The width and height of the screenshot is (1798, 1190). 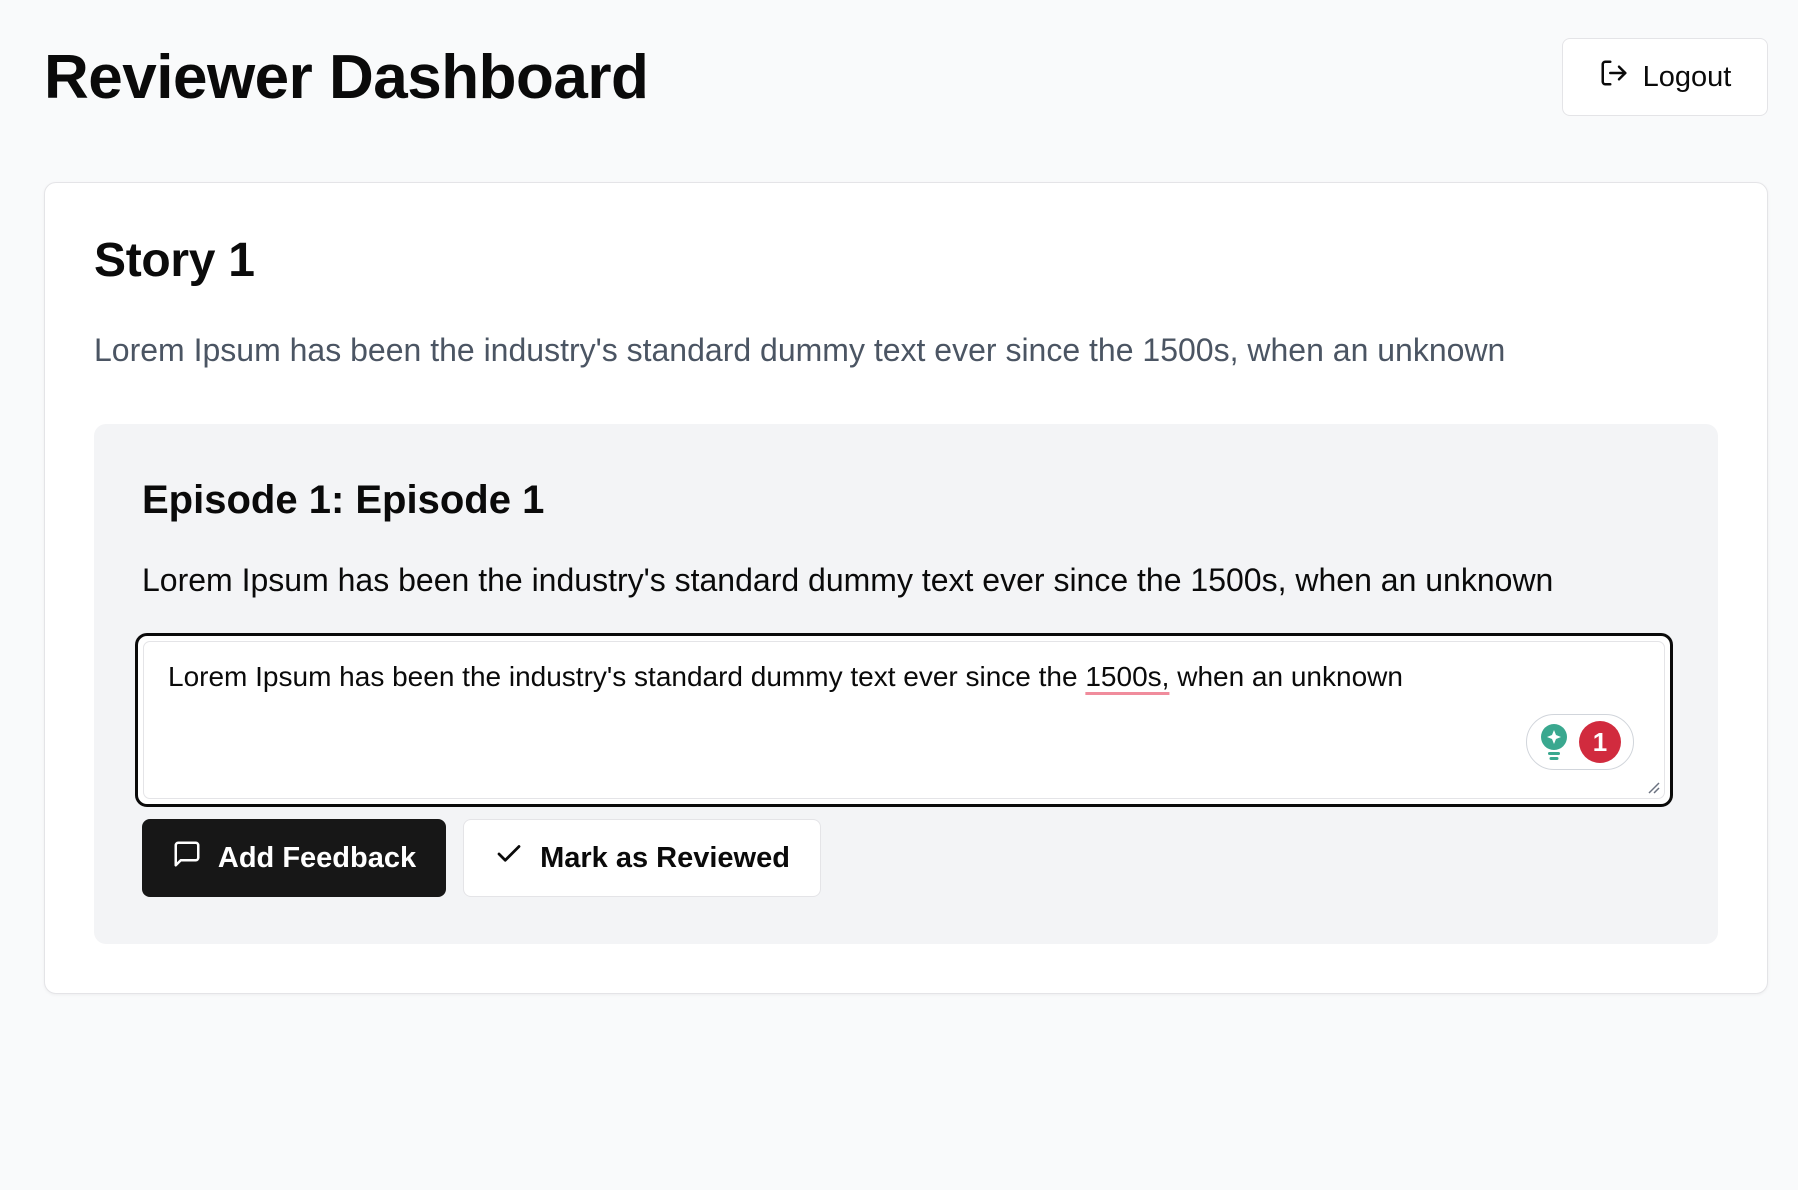 What do you see at coordinates (343, 500) in the screenshot?
I see `episode-title: Episode 1` at bounding box center [343, 500].